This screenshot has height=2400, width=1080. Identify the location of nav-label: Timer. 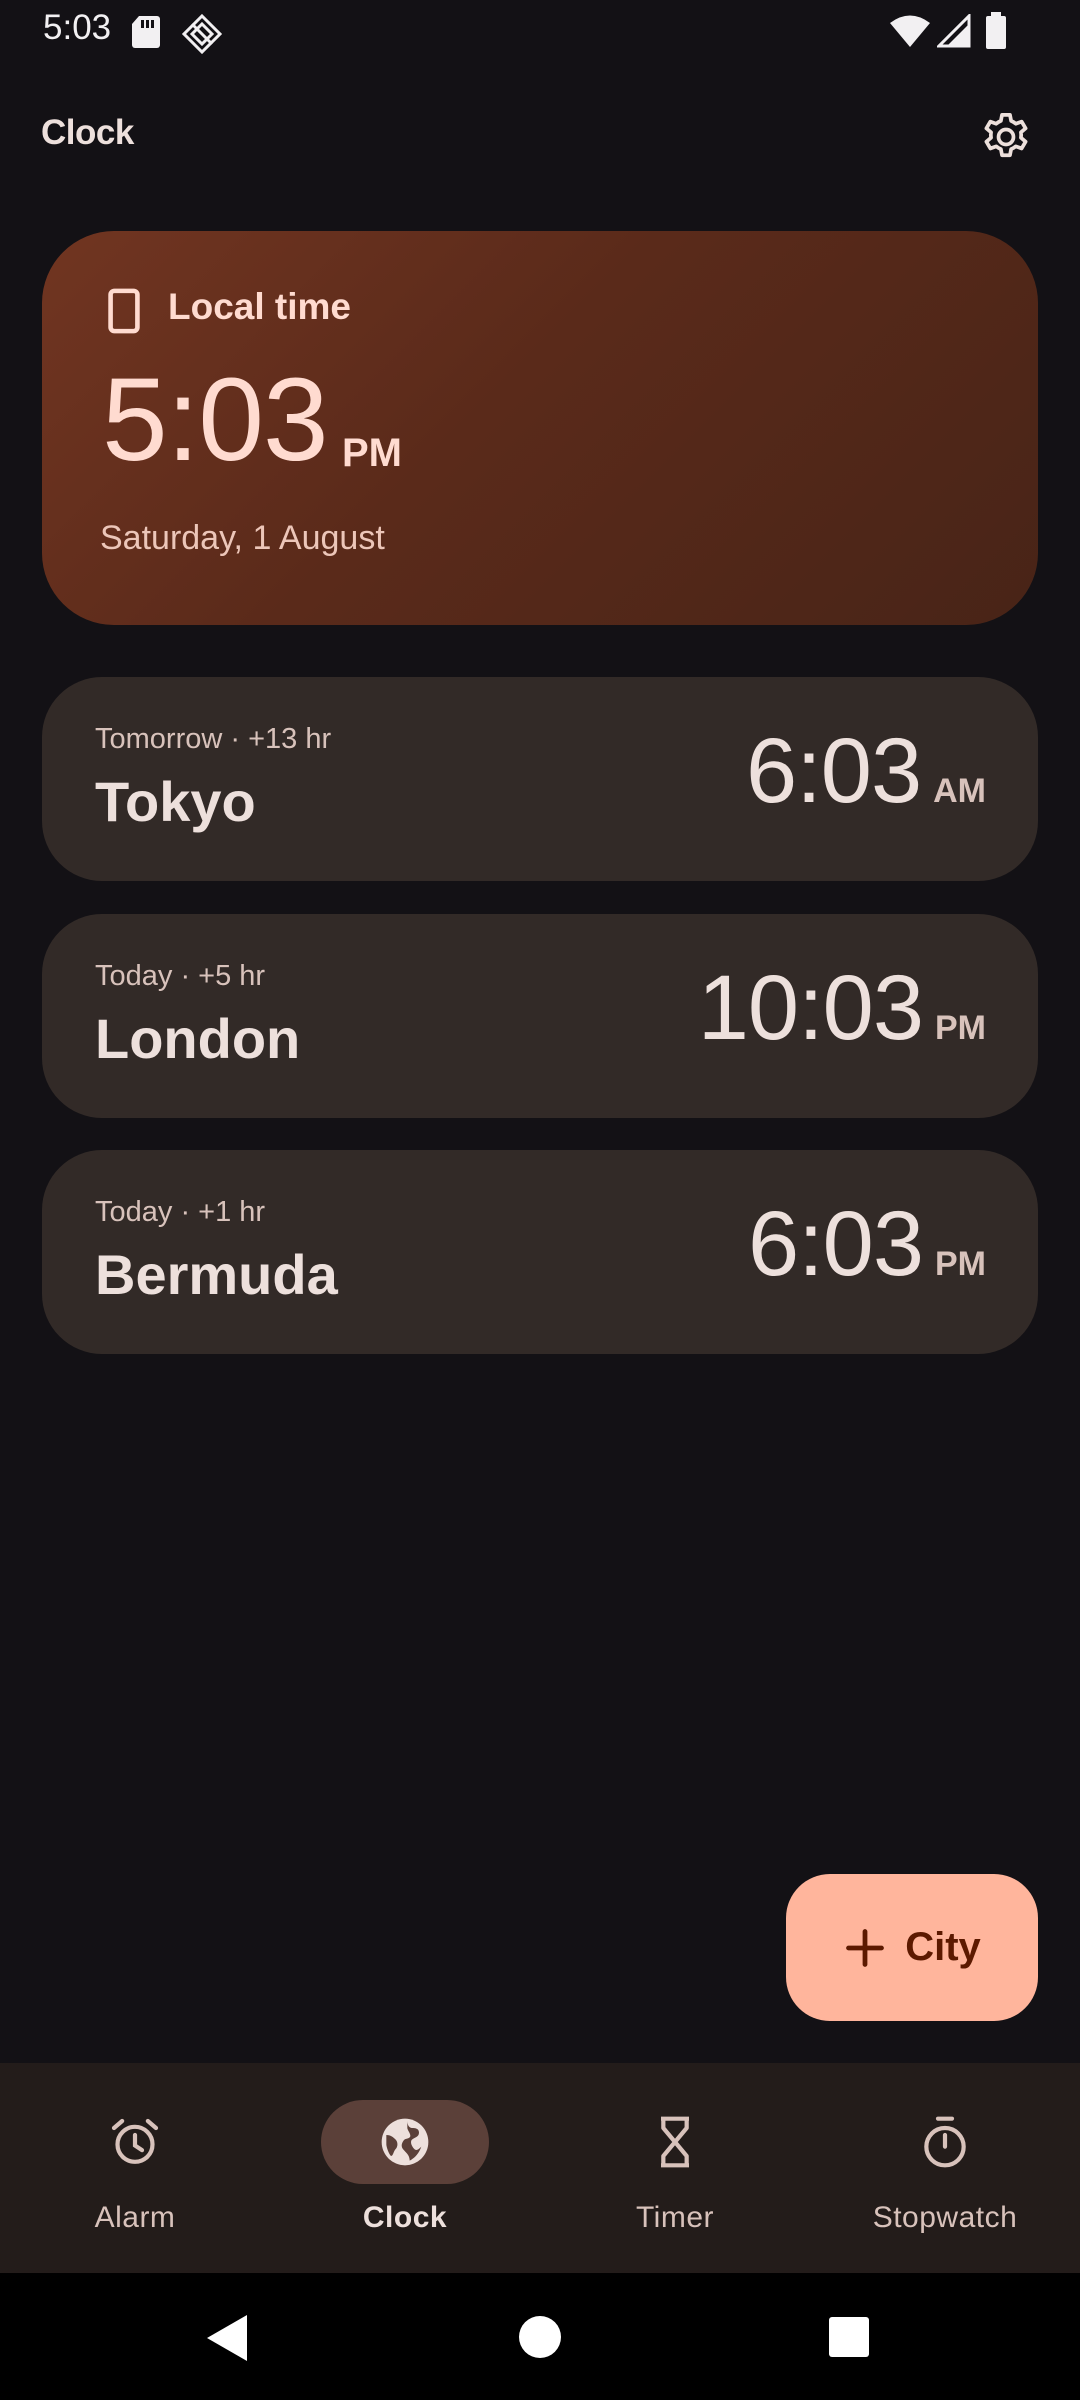
(675, 2217).